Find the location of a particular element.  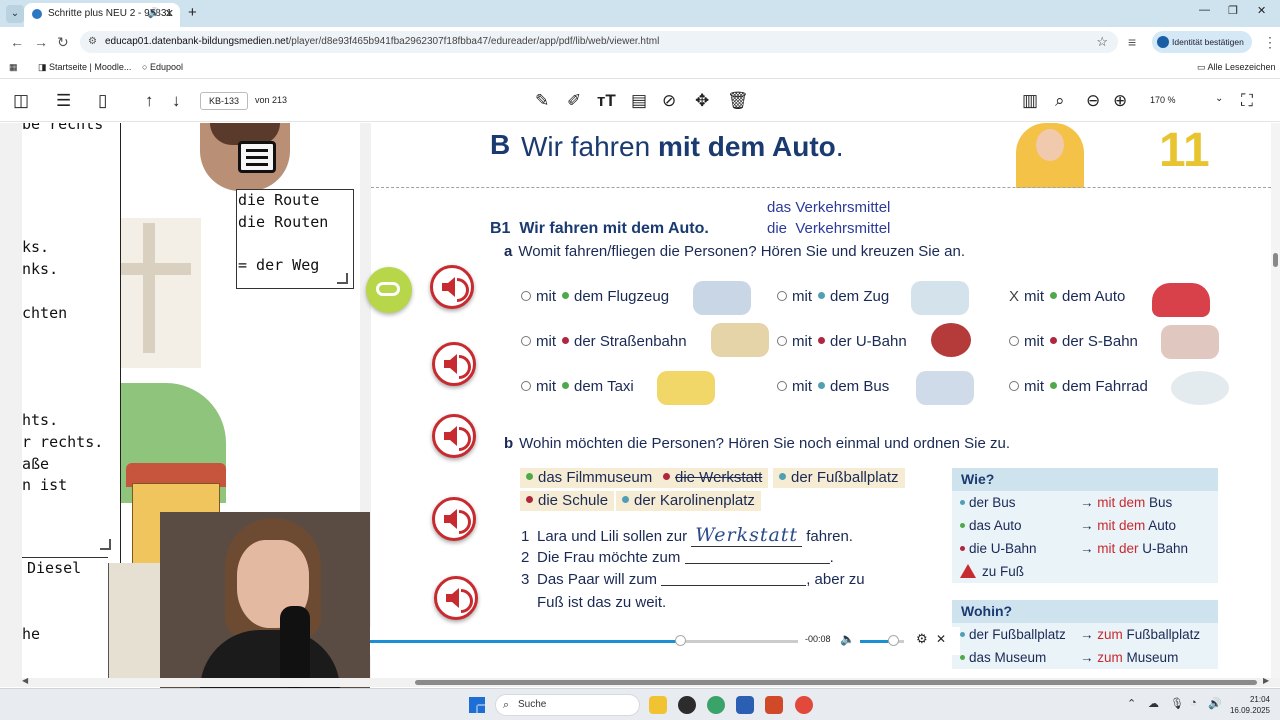

active-tab: Schritte plus NEU 2 - 97831 🔊 ✕ is located at coordinates (102, 15).